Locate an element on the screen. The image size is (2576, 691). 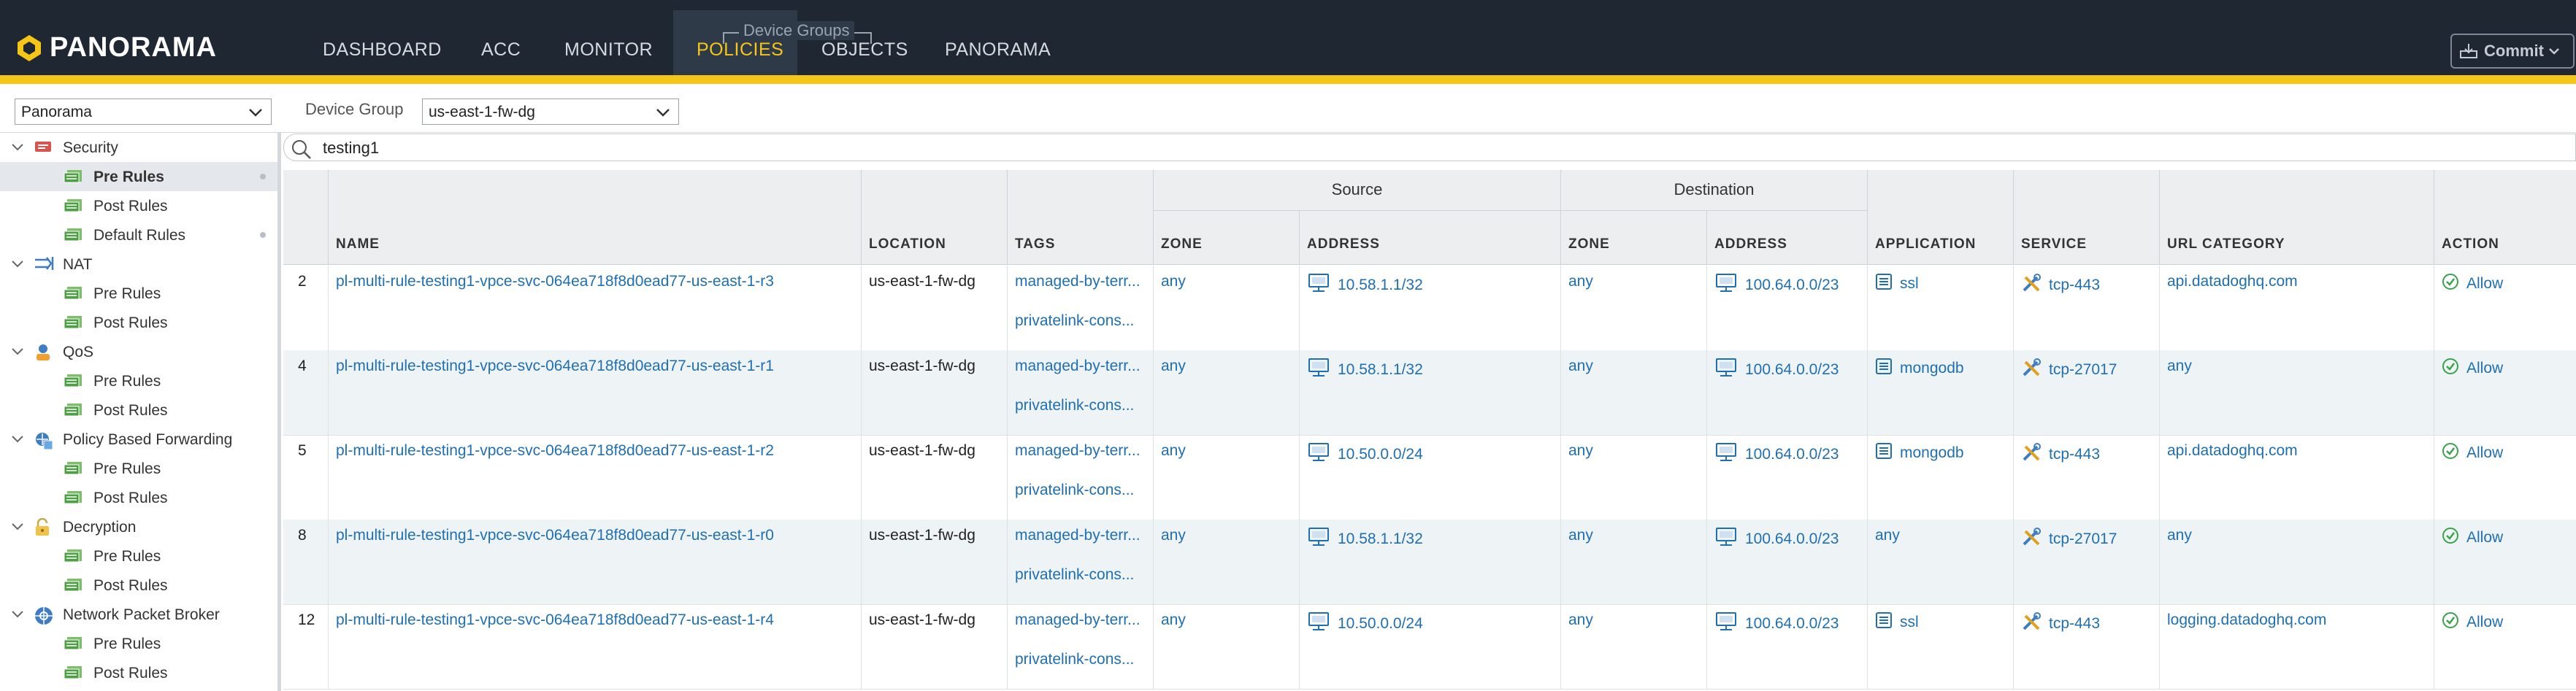
cell-url-category: logging.datadoghq.com is located at coordinates (2297, 646).